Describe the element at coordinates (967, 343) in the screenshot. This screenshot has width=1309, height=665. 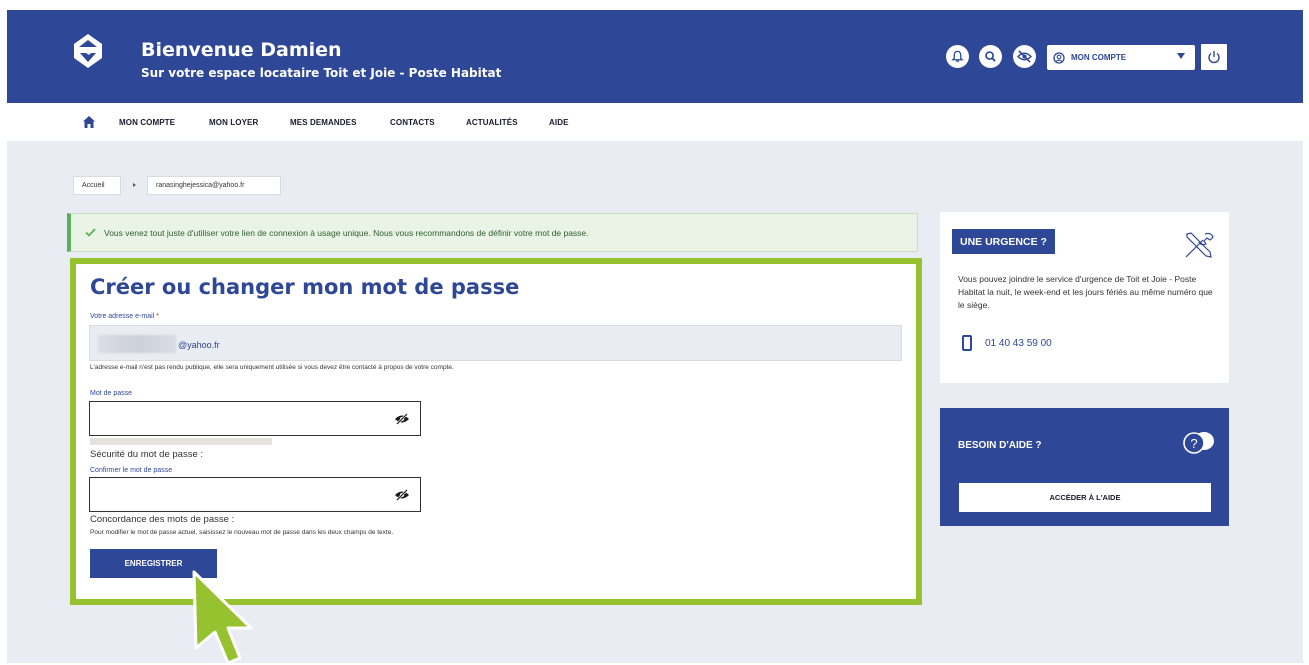
I see `phone-icon` at that location.